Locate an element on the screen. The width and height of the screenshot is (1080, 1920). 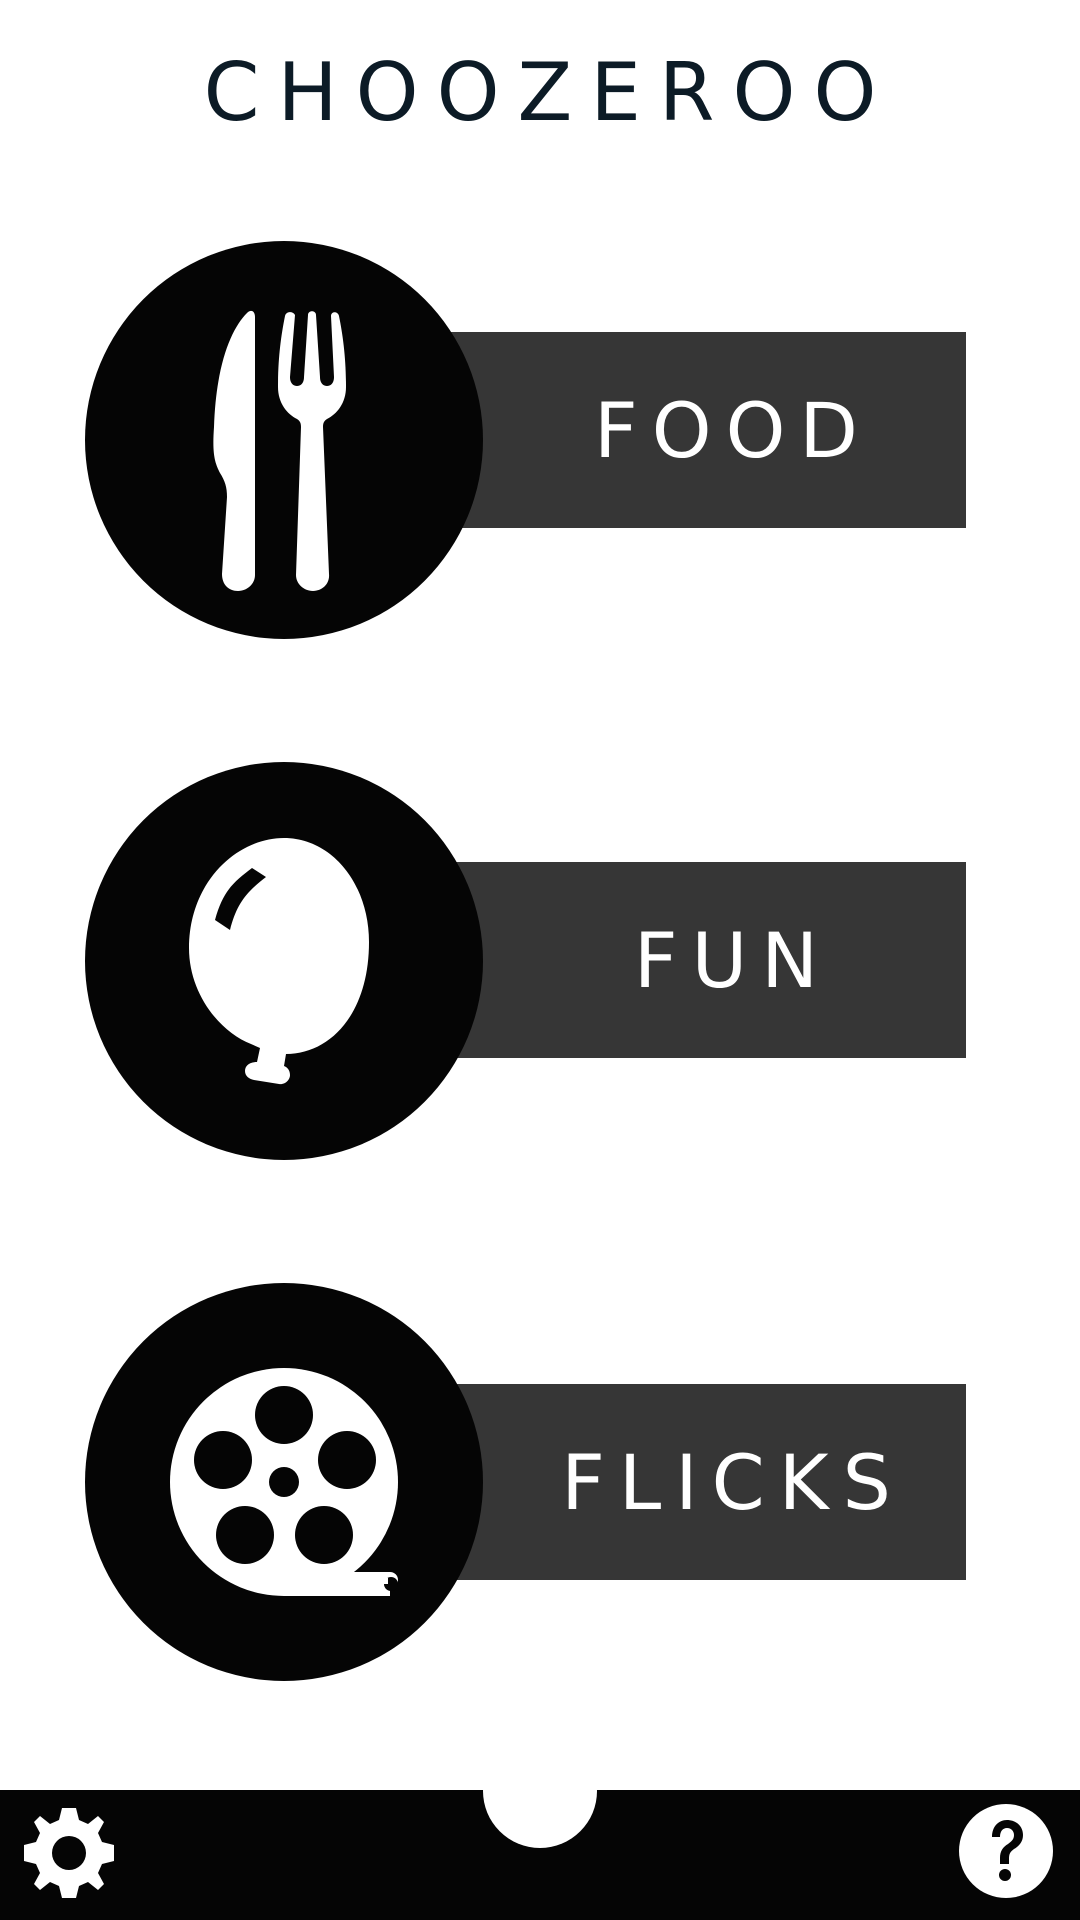
question-mark-icon is located at coordinates (1006, 1851).